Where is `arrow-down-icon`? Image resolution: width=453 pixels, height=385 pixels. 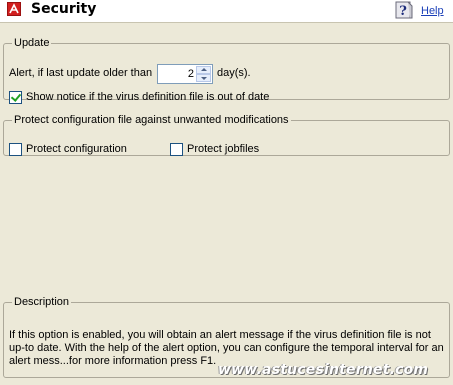
arrow-down-icon is located at coordinates (204, 78).